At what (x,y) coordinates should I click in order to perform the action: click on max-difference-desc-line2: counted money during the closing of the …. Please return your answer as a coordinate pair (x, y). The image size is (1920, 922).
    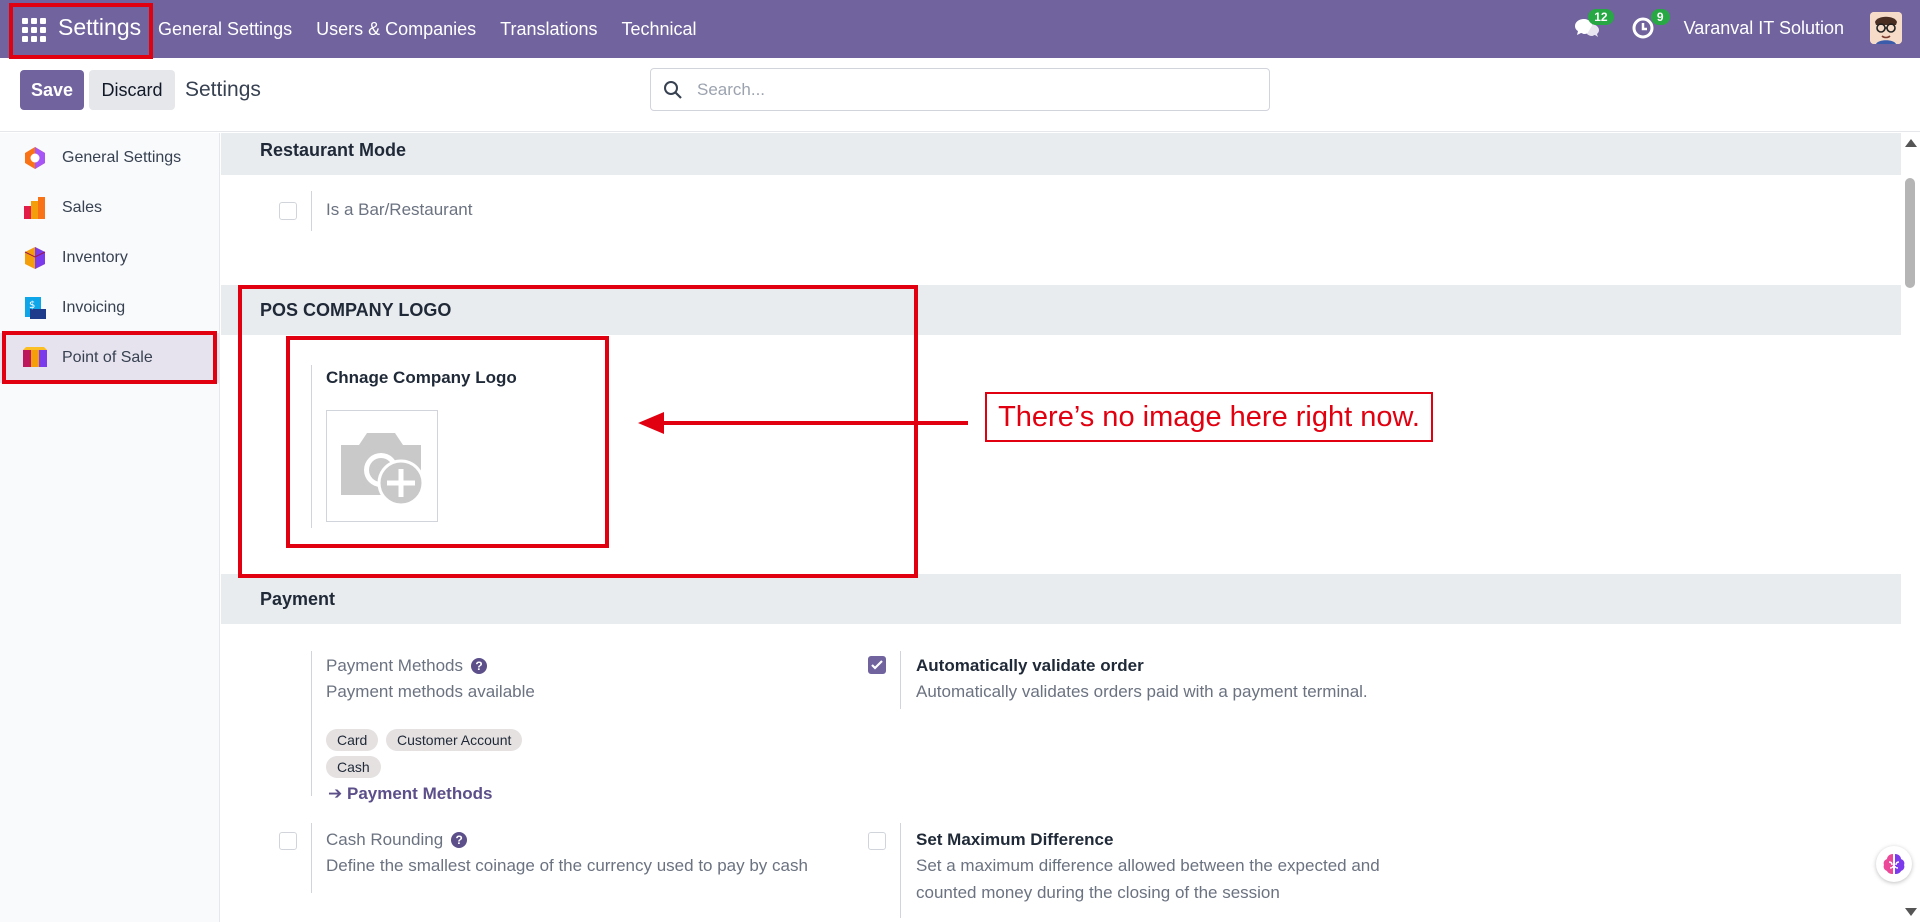
    Looking at the image, I should click on (1098, 892).